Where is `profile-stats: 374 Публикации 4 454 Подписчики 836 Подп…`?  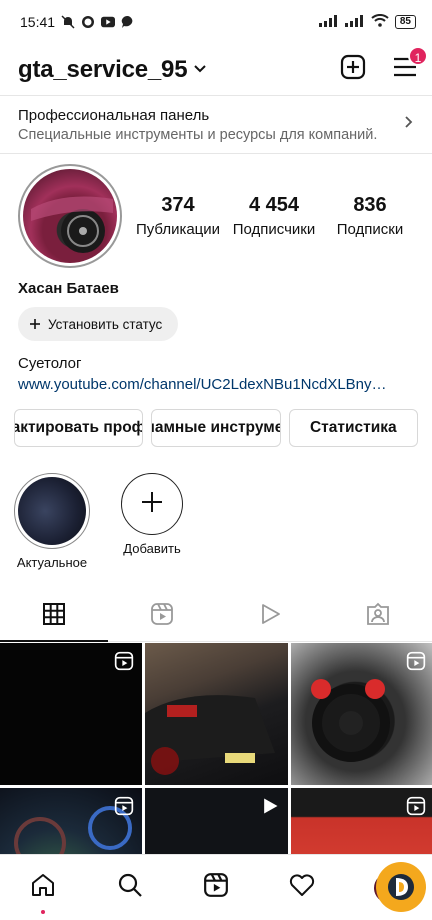 profile-stats: 374 Публикации 4 454 Подписчики 836 Подп… is located at coordinates (274, 216).